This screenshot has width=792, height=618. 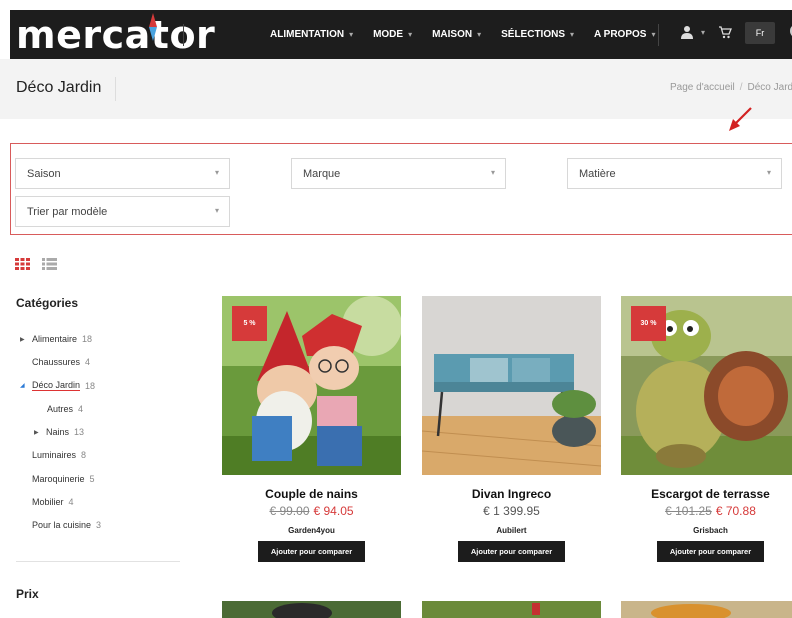 What do you see at coordinates (760, 33) in the screenshot?
I see `language-button: Fr` at bounding box center [760, 33].